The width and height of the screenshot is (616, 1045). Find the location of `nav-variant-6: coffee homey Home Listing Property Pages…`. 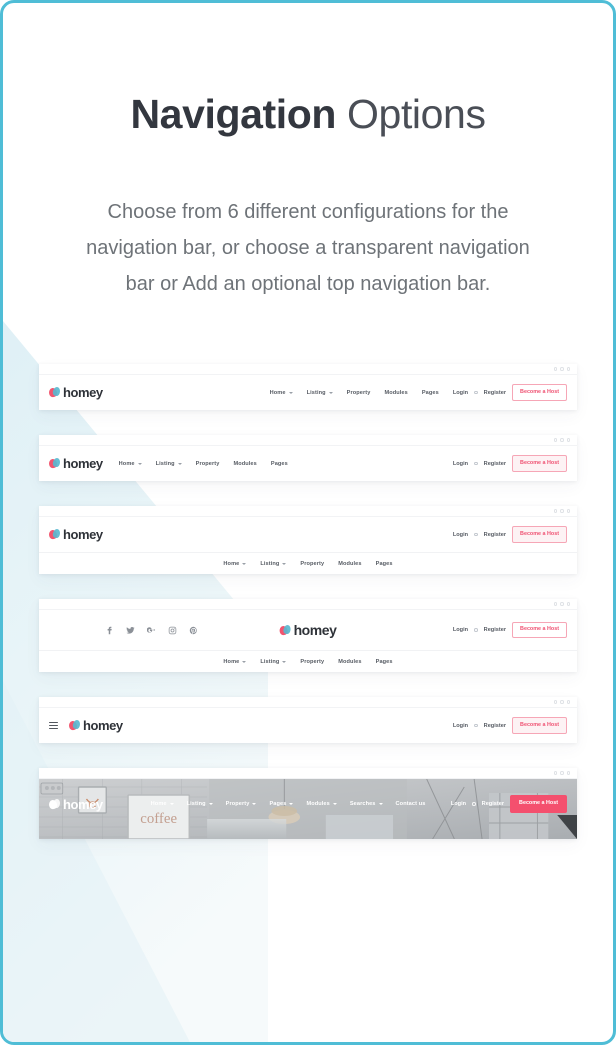

nav-variant-6: coffee homey Home Listing Property Pages… is located at coordinates (308, 804).